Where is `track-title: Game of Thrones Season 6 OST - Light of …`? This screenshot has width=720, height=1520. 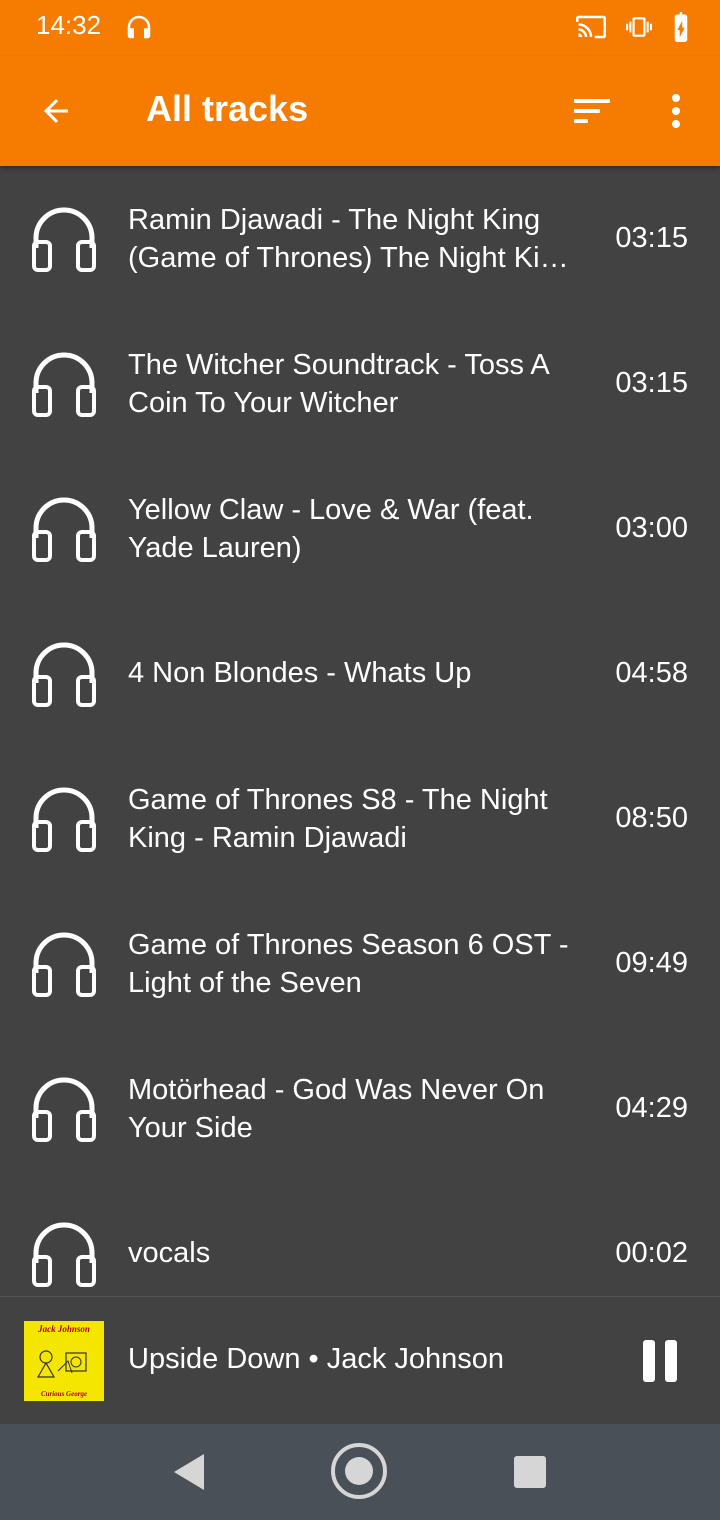
track-title: Game of Thrones Season 6 OST - Light of … is located at coordinates (348, 964).